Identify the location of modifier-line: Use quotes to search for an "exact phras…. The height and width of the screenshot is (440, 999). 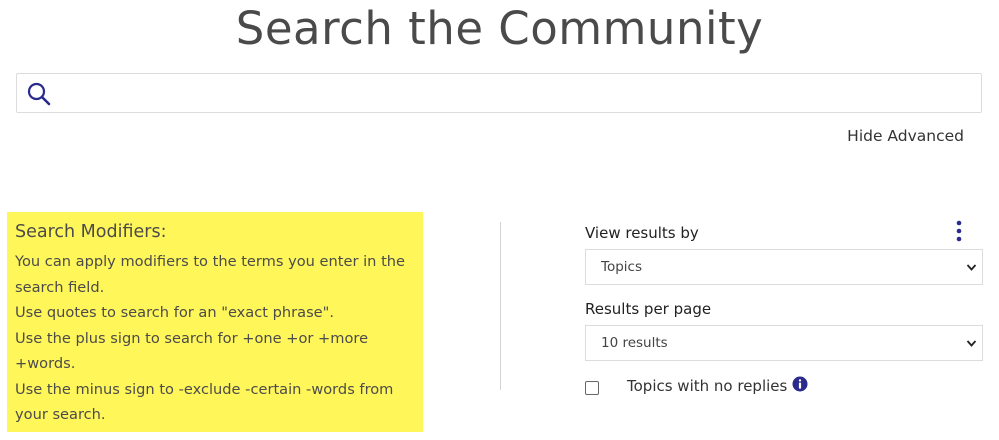
(175, 312).